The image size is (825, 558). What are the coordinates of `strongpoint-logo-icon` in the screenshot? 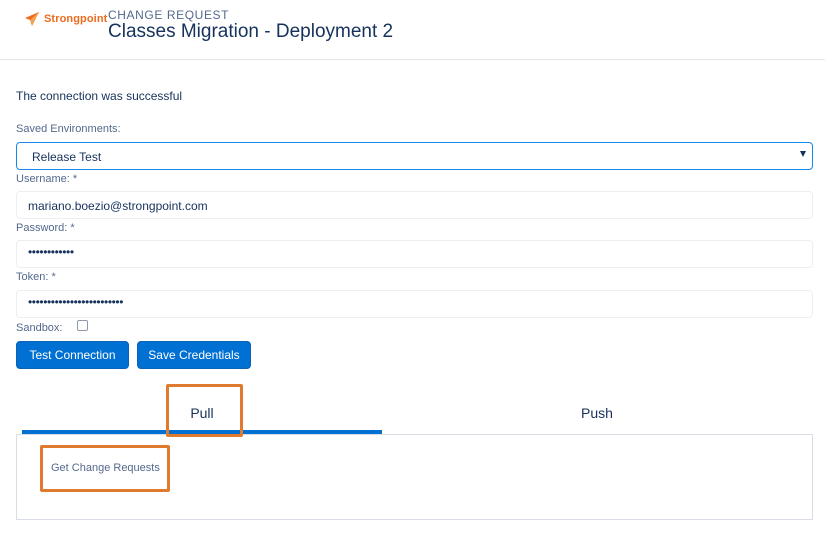 It's located at (32, 19).